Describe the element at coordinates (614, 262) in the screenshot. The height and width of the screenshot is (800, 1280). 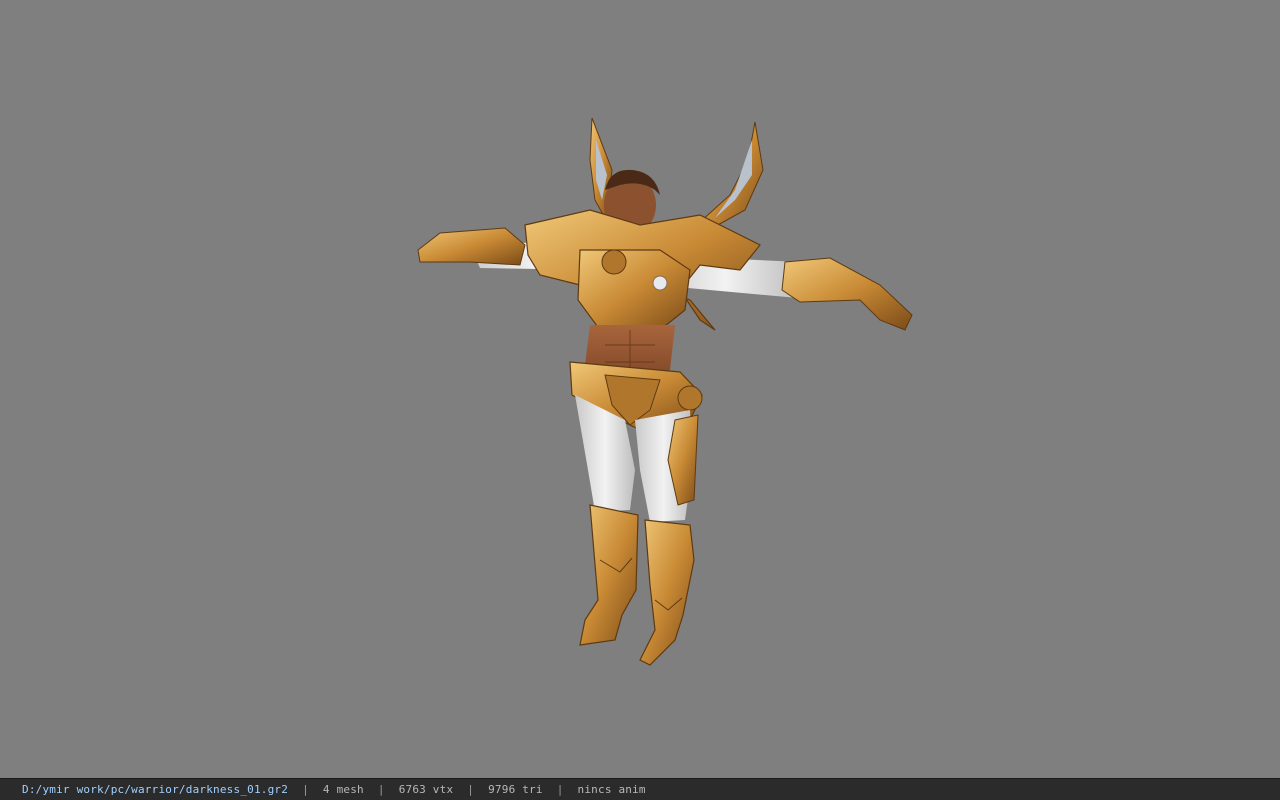
I see `chest-medallion` at that location.